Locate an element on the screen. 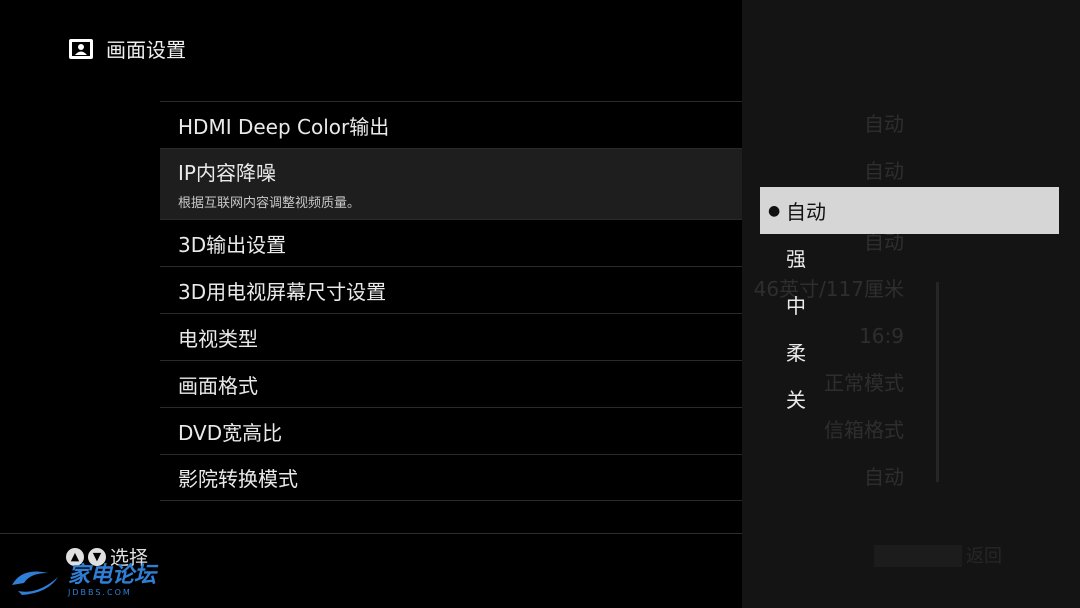 The image size is (1080, 608). picture-settings-icon is located at coordinates (81, 48).